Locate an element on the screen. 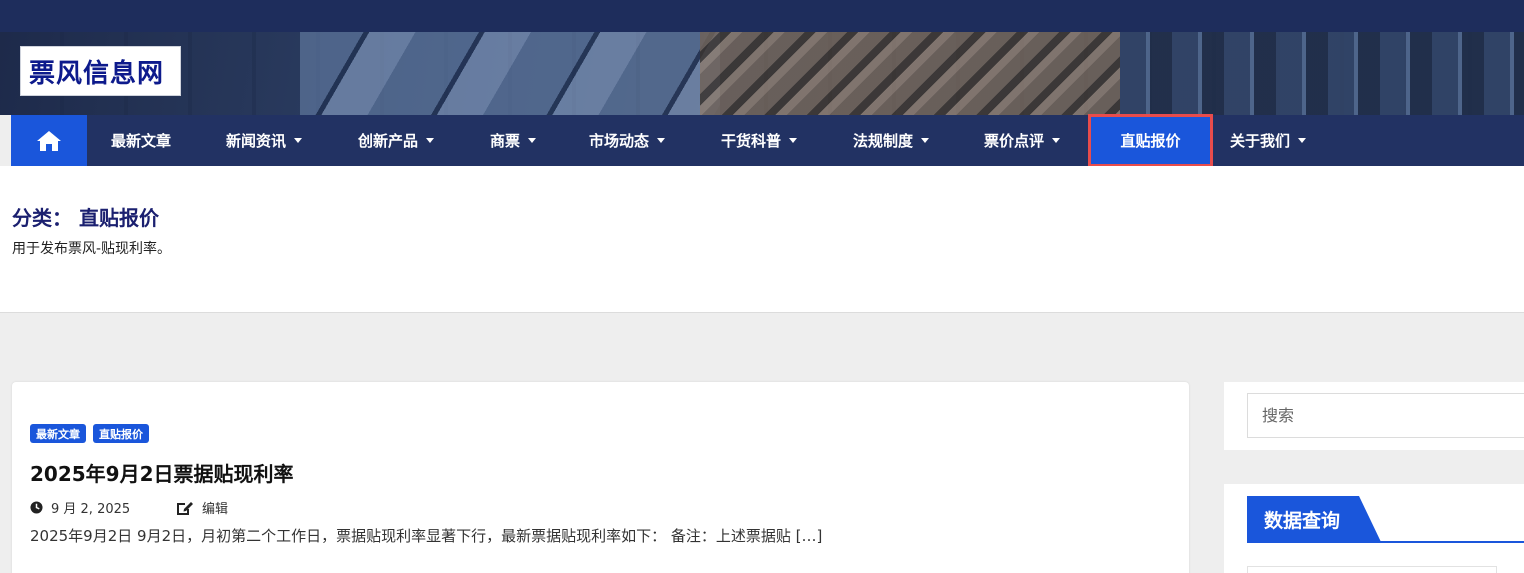  post-edit-link: 编辑 is located at coordinates (202, 507).